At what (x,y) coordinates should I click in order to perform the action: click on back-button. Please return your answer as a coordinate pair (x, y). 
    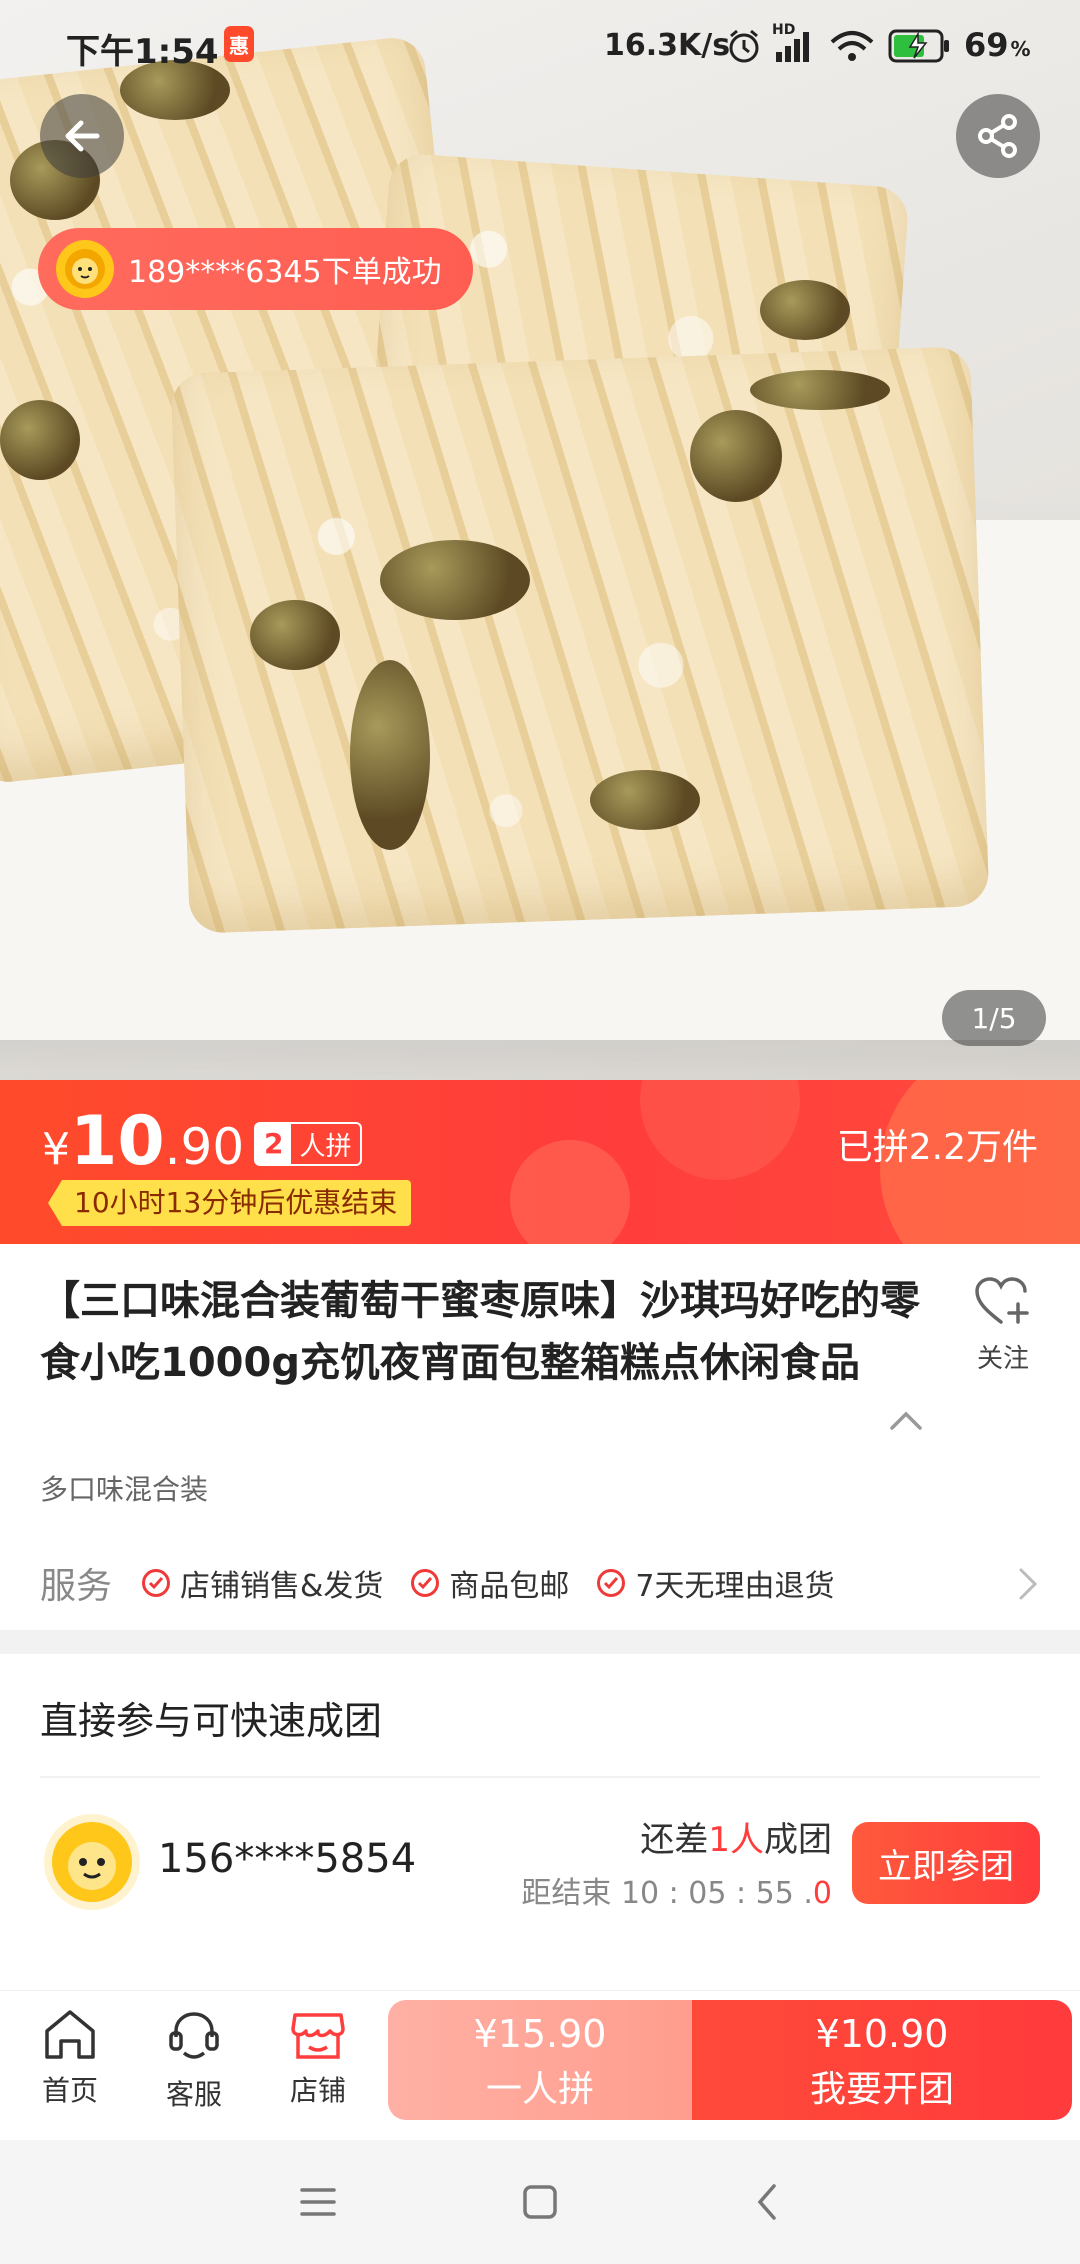
    Looking at the image, I should click on (82, 136).